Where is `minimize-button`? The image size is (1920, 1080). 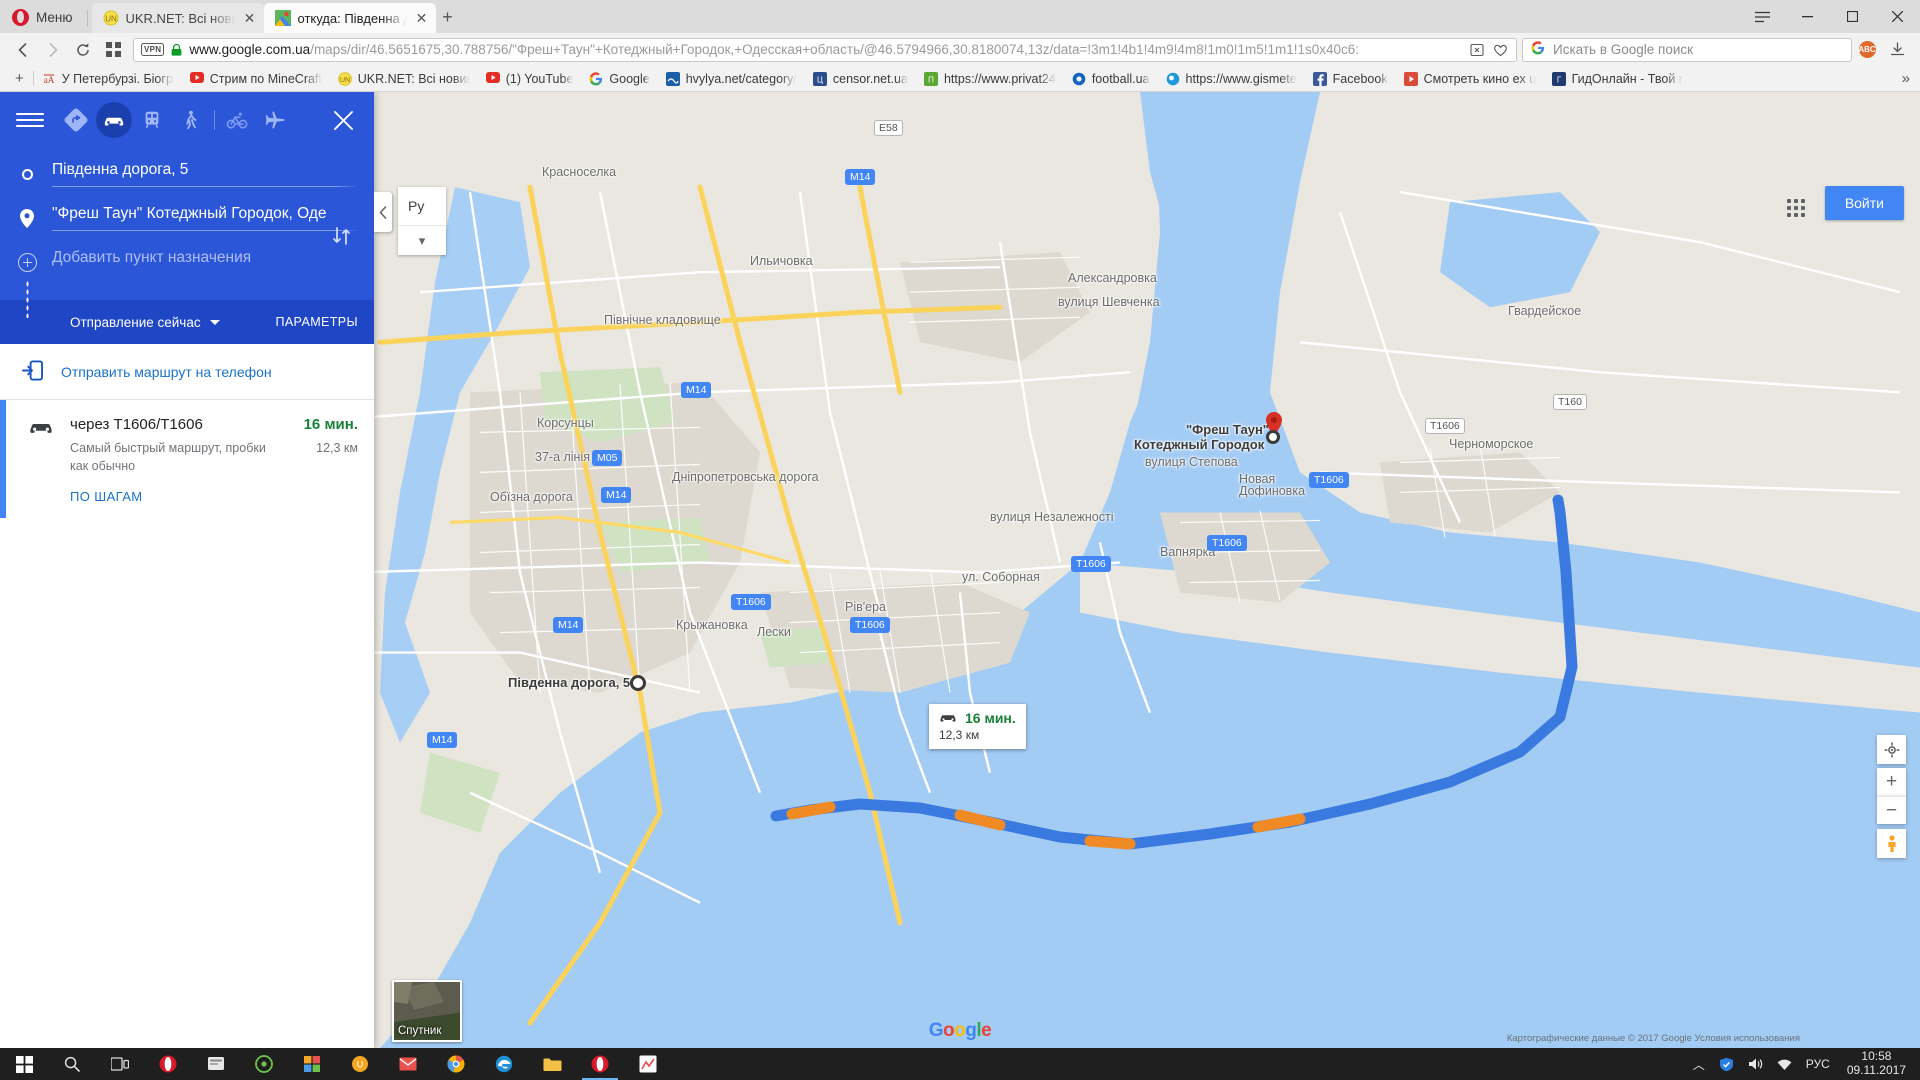
minimize-button is located at coordinates (1807, 16).